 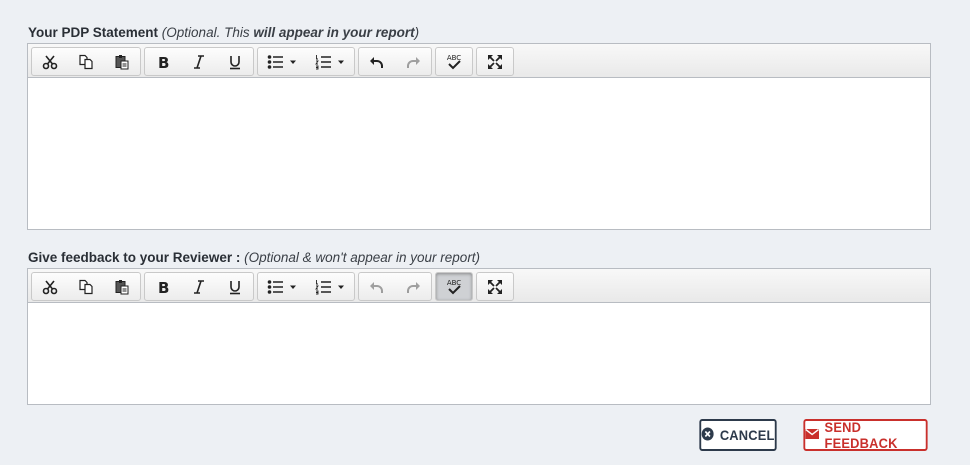 I want to click on close-circle-icon, so click(x=707, y=435).